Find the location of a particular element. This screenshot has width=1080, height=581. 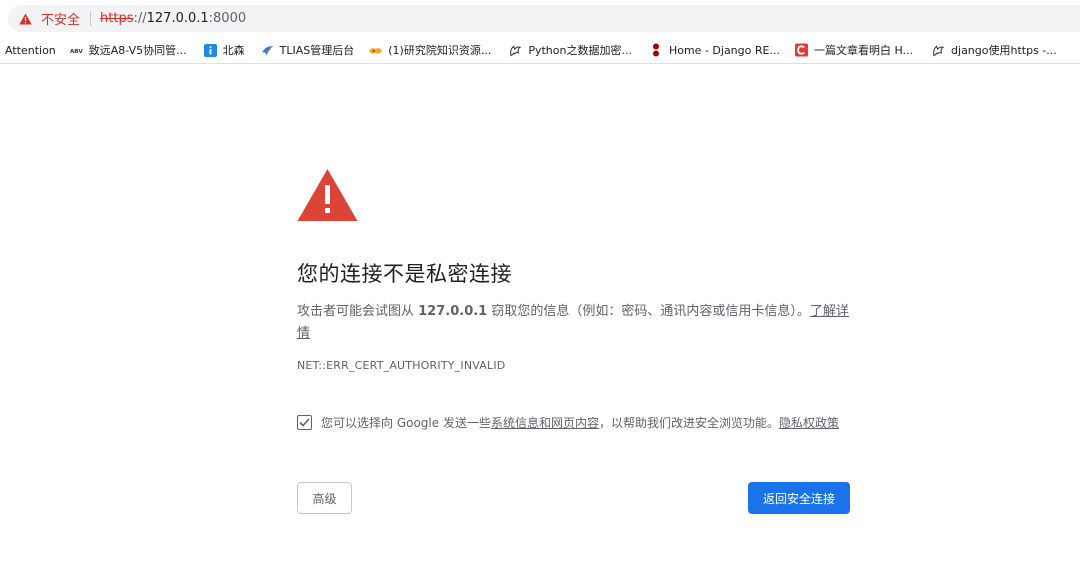

django-rest-icon is located at coordinates (656, 50).